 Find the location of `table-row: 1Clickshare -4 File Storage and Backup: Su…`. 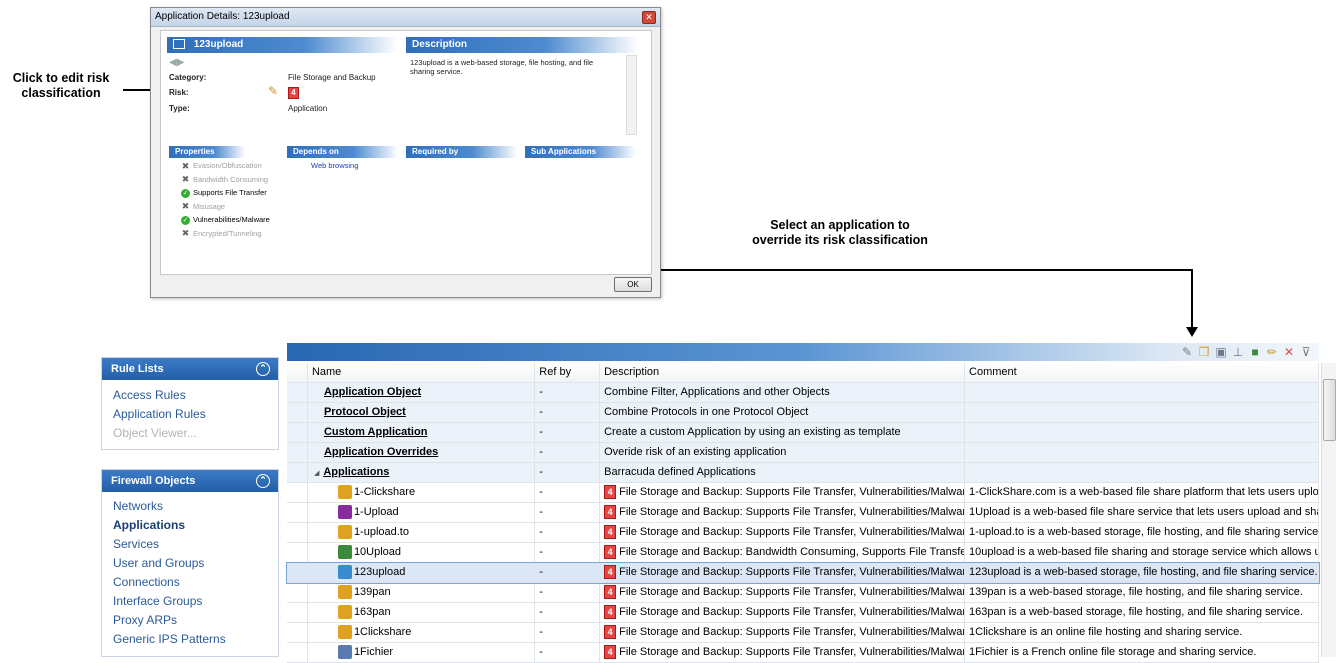

table-row: 1Clickshare -4 File Storage and Backup: Su… is located at coordinates (803, 633).